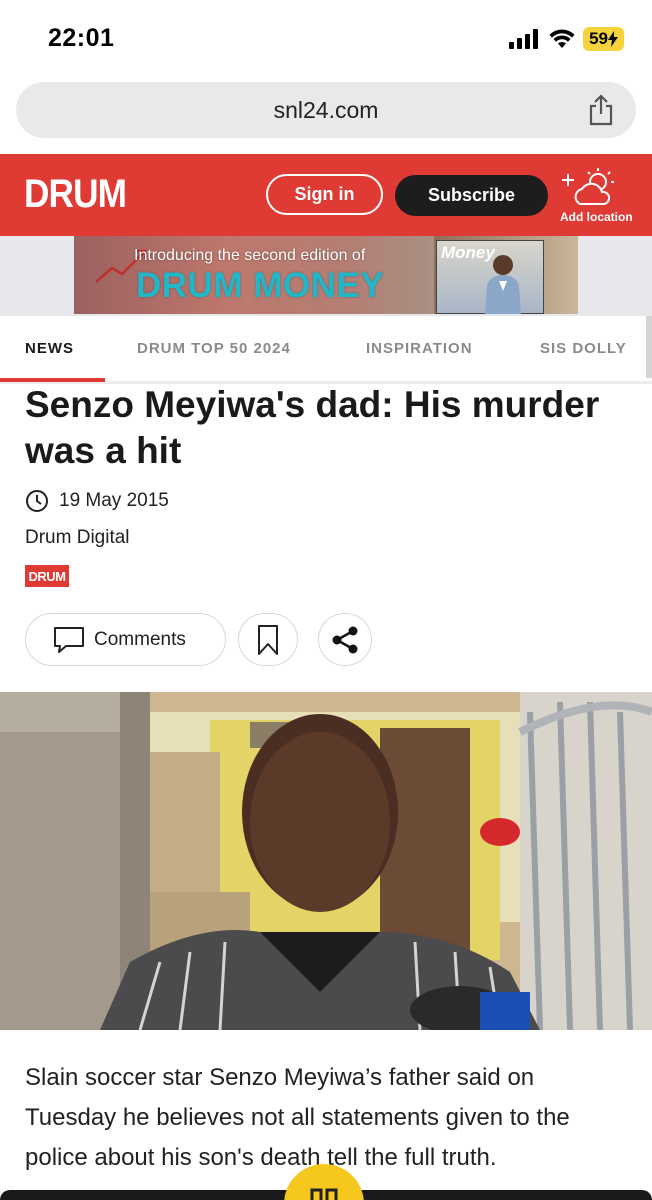 This screenshot has height=1200, width=652. I want to click on tab-inspiration: INSPIRATION, so click(419, 348).